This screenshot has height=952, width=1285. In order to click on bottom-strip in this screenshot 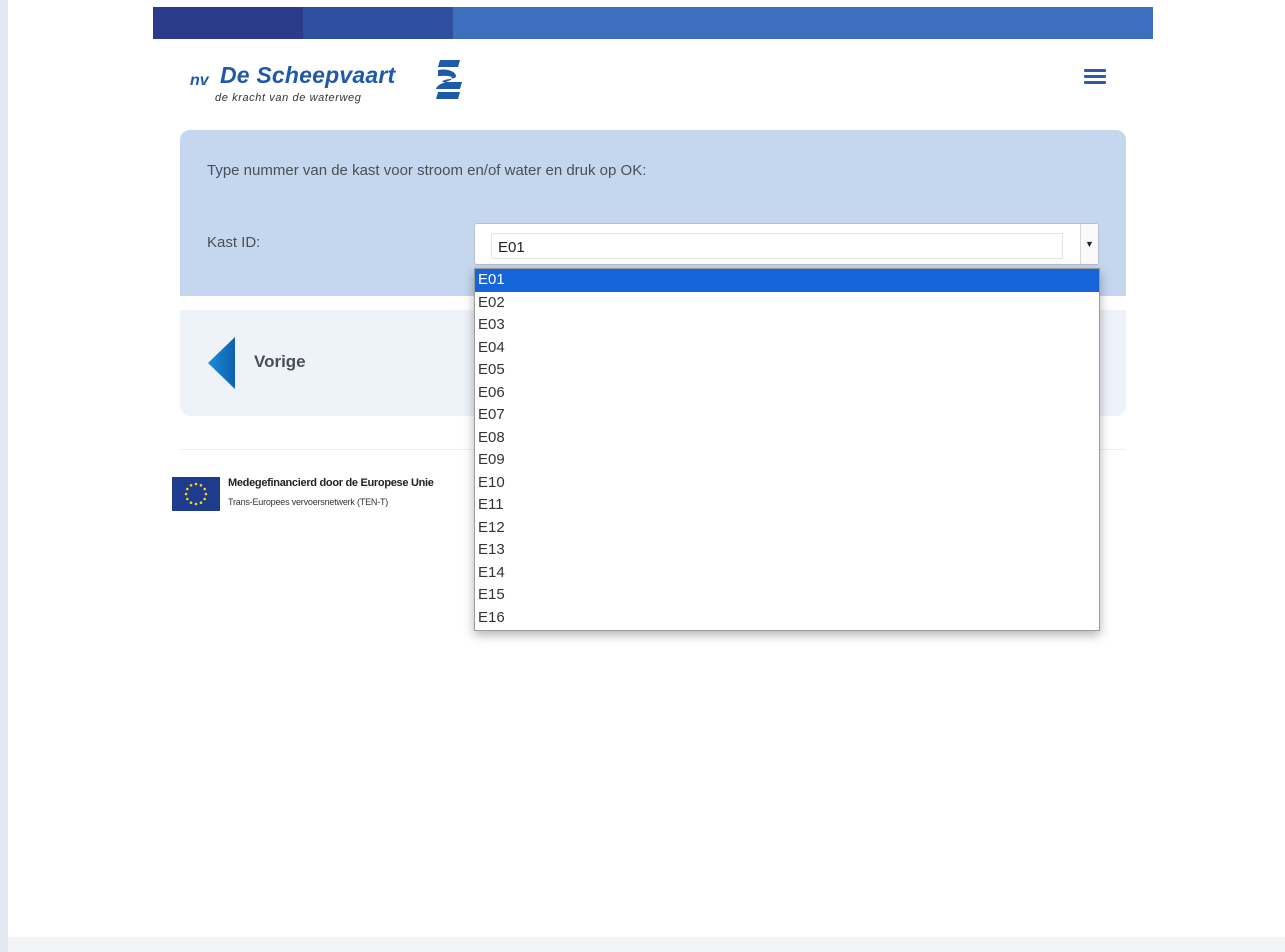, I will do `click(646, 944)`.